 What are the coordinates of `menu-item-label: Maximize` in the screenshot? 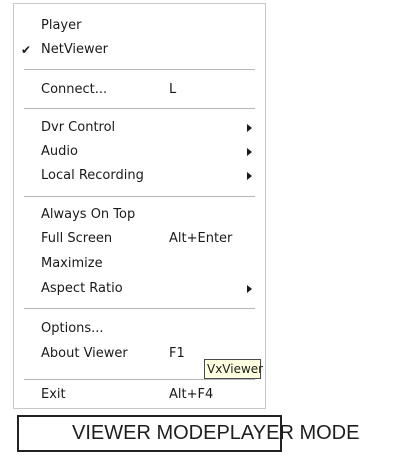 It's located at (72, 263).